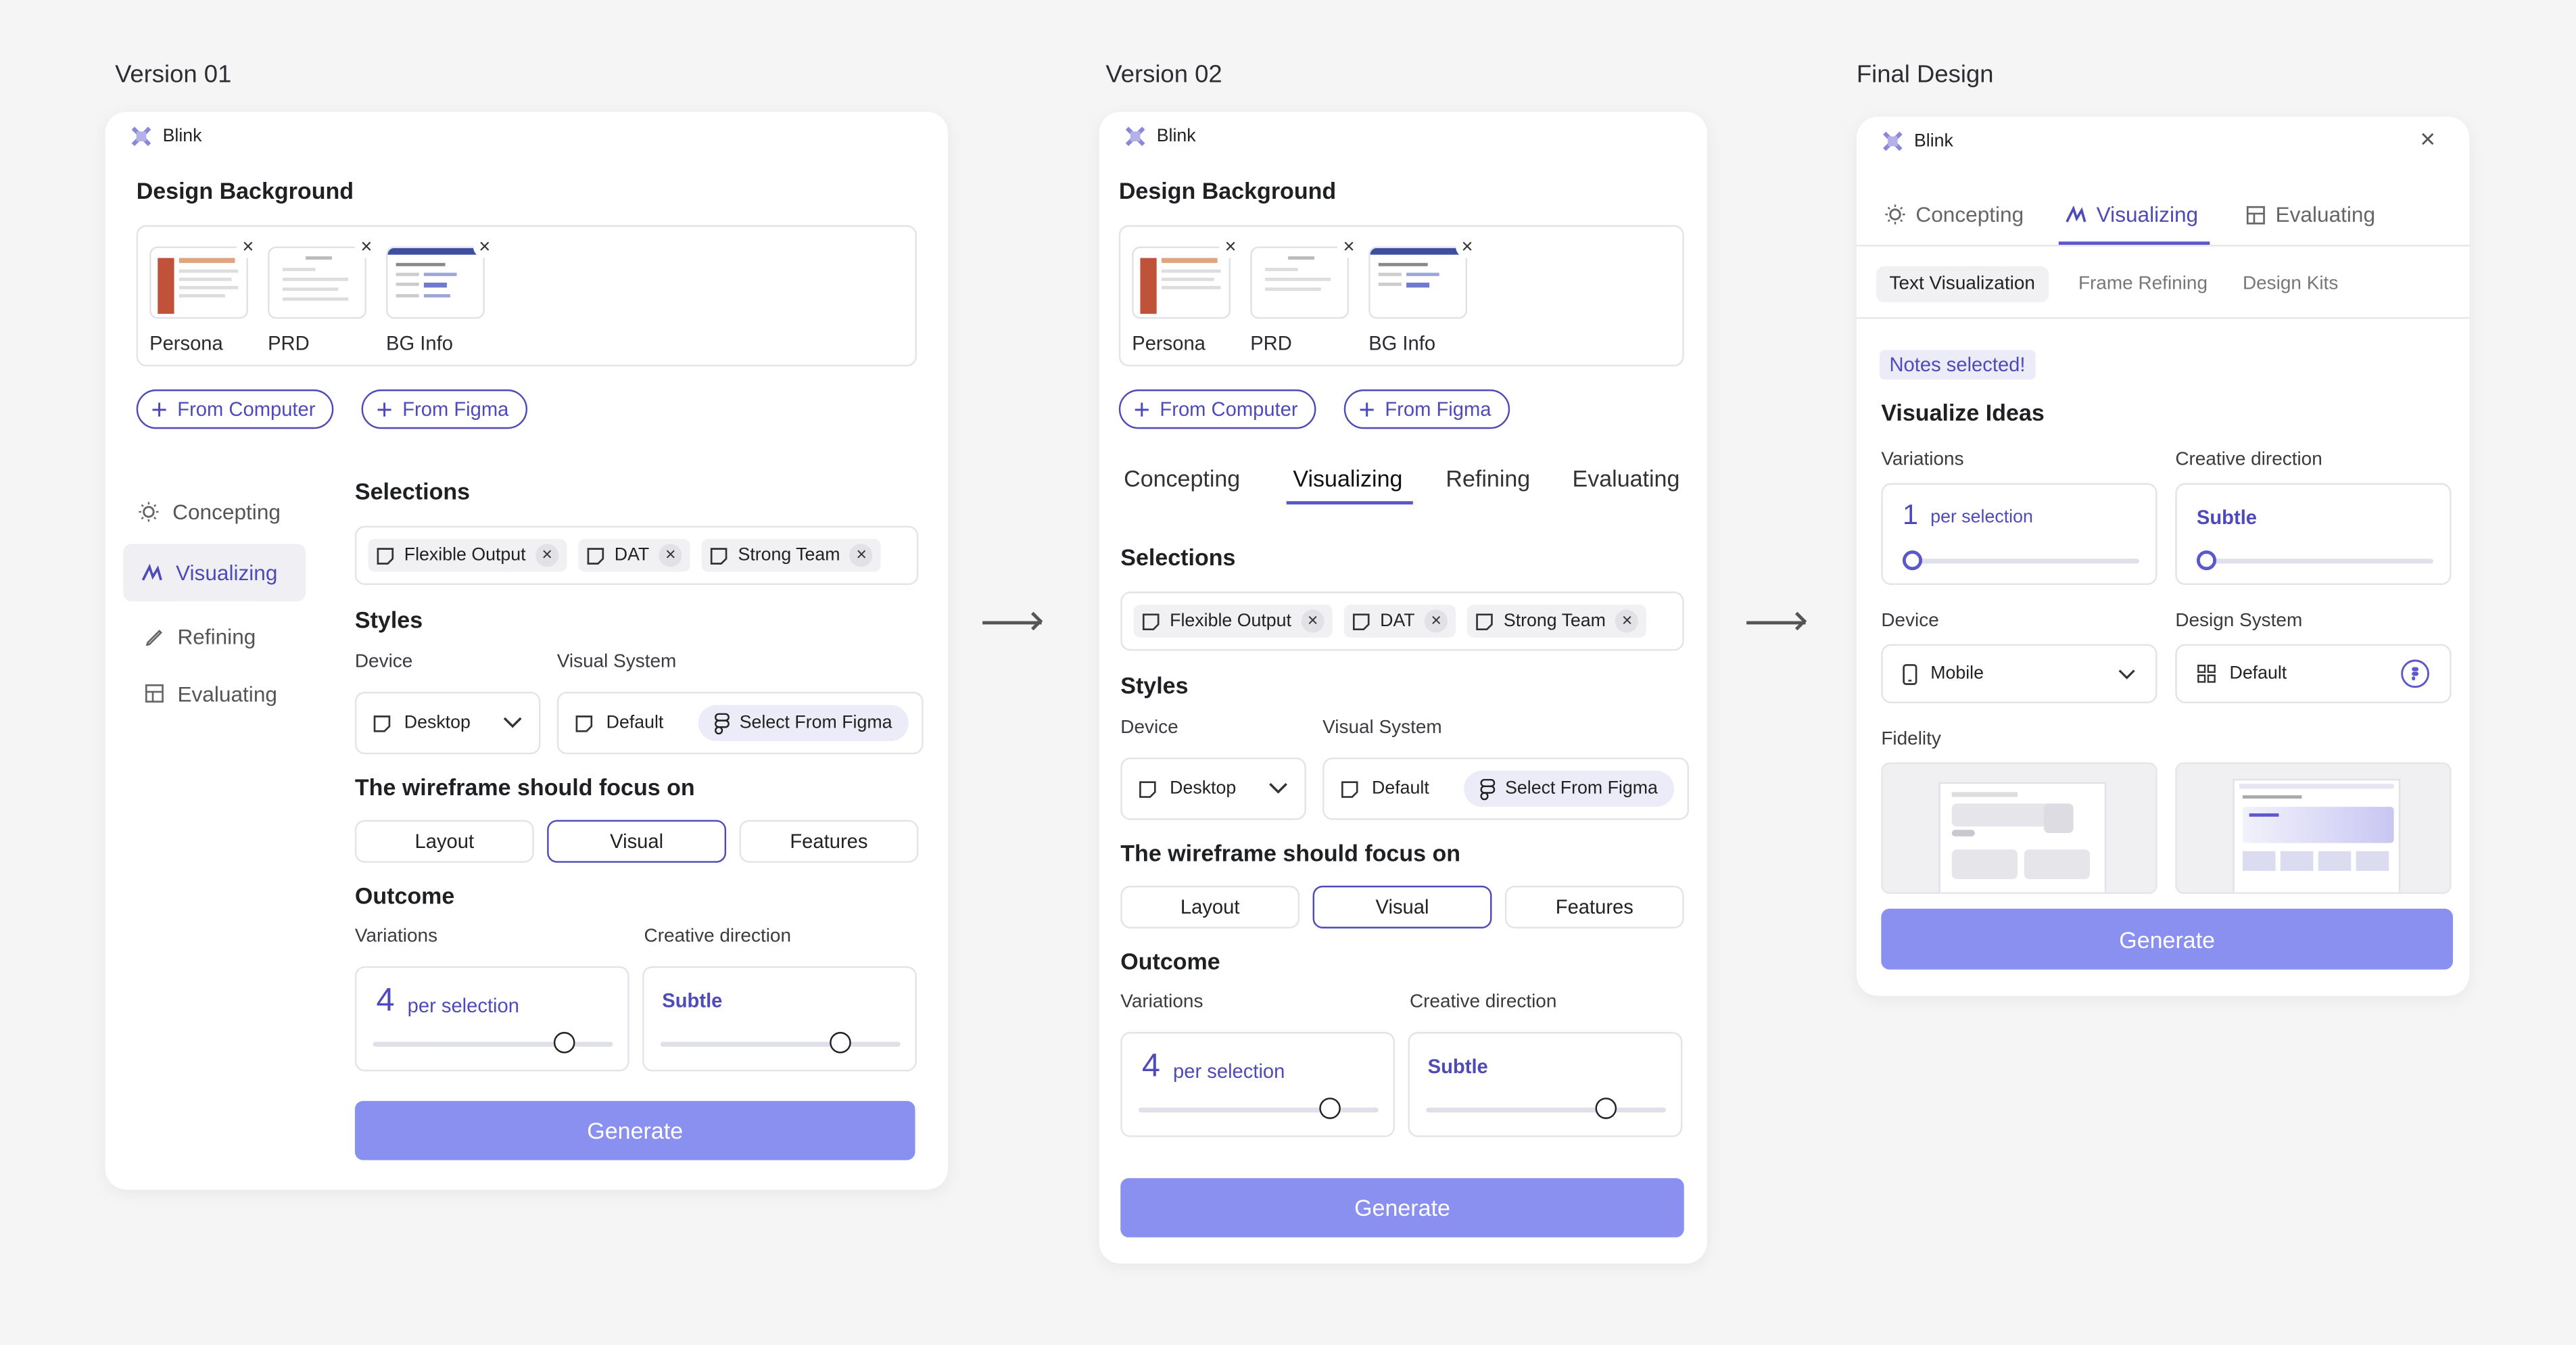  What do you see at coordinates (1957, 365) in the screenshot?
I see `notes-selected-badge: Notes selected!` at bounding box center [1957, 365].